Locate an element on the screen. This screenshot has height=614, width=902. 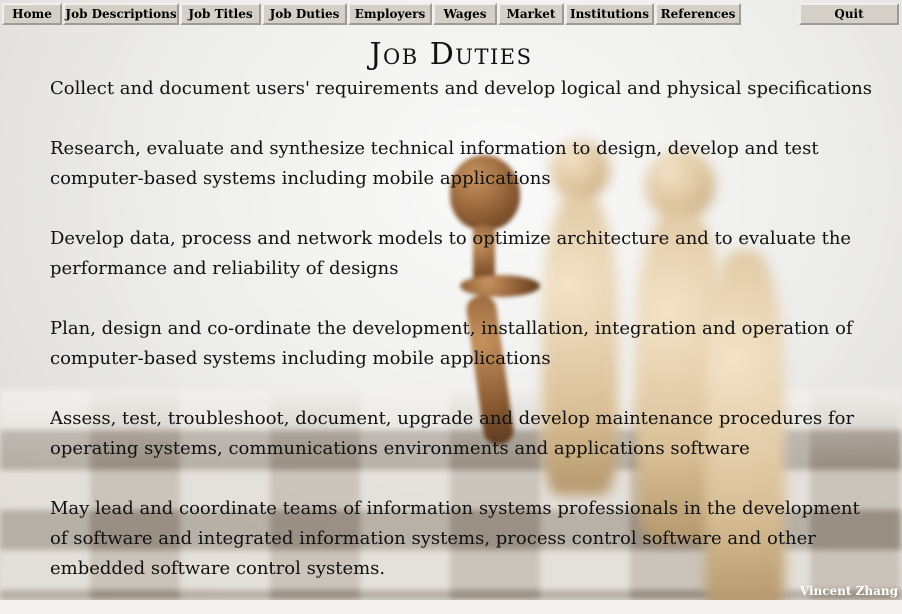
menu-job-descriptions-button: Job Descriptions is located at coordinates (121, 14).